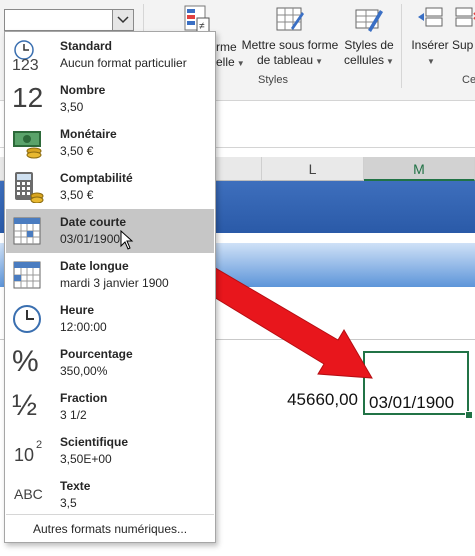  Describe the element at coordinates (83, 90) in the screenshot. I see `format-name: Nombre` at that location.